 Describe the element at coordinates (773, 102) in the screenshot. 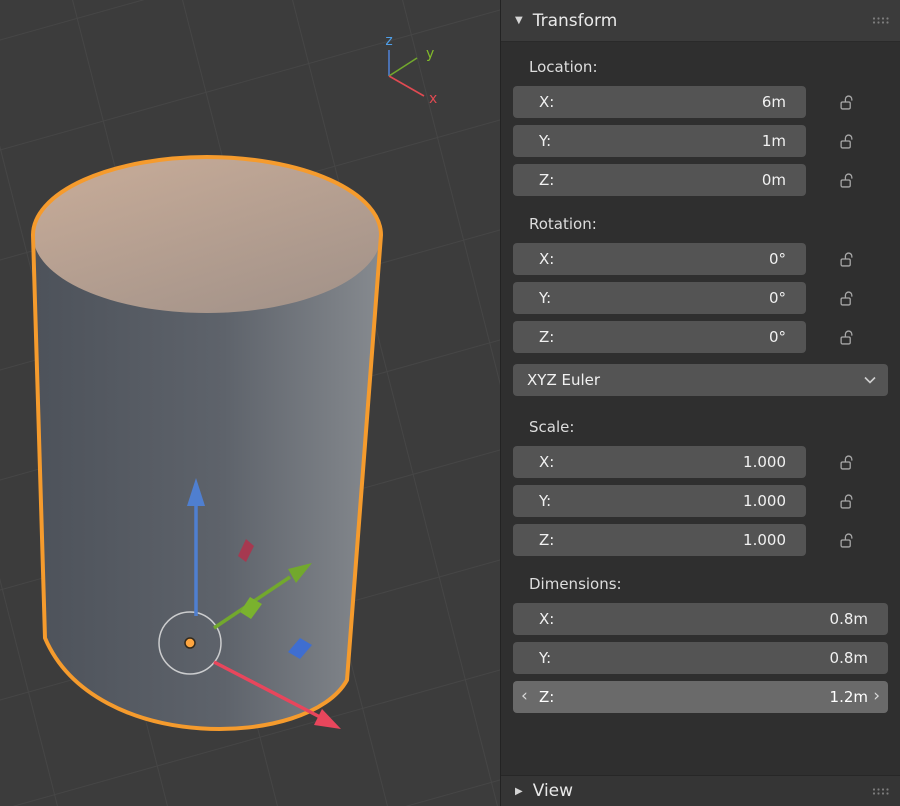

I see `field-value: 6m` at that location.